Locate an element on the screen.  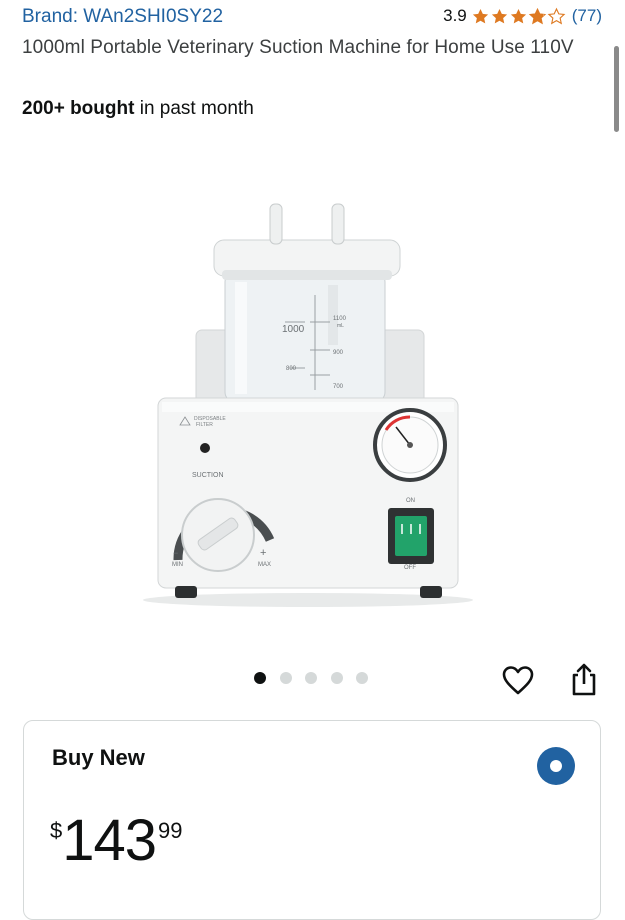
label-max: MAX is located at coordinates (264, 565).